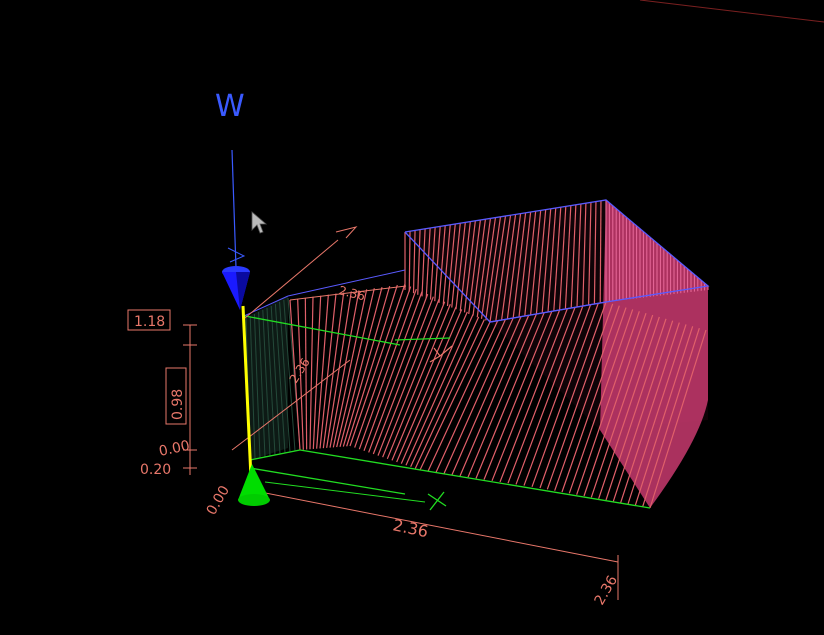 The image size is (824, 635). Describe the element at coordinates (259, 222) in the screenshot. I see `pointer-cursor-icon` at that location.